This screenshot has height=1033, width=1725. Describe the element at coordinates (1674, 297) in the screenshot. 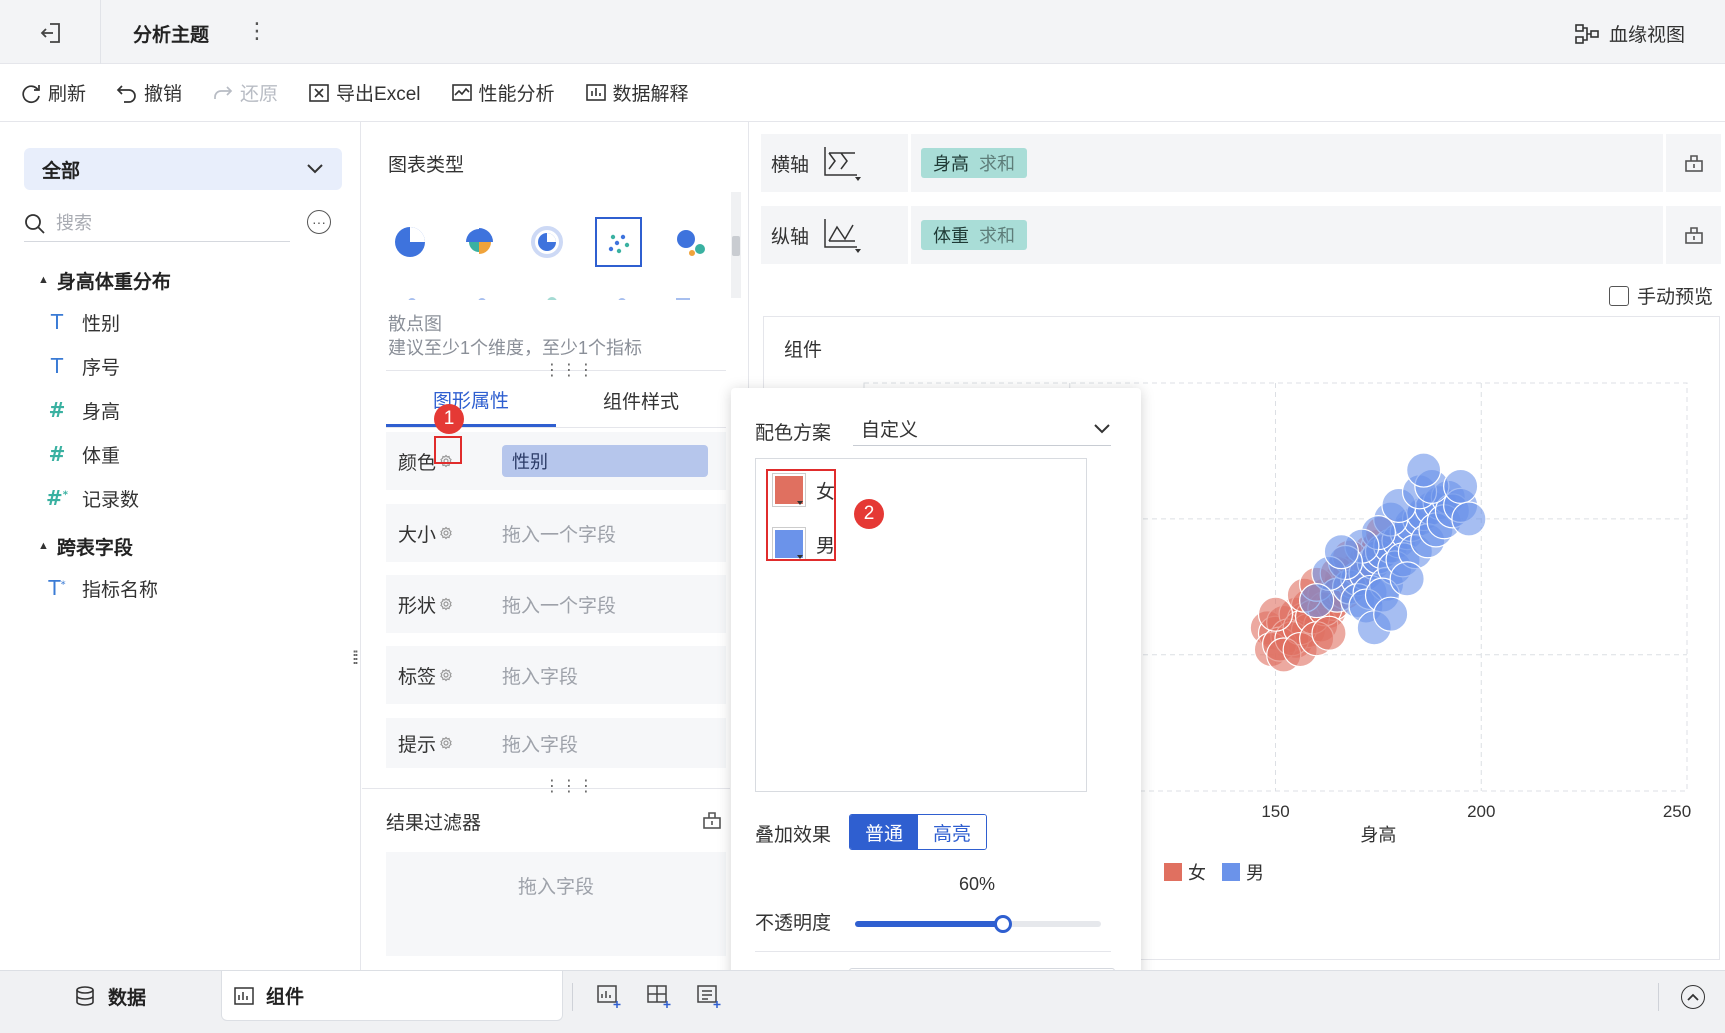

I see `manual-preview-label: 手动预览` at that location.